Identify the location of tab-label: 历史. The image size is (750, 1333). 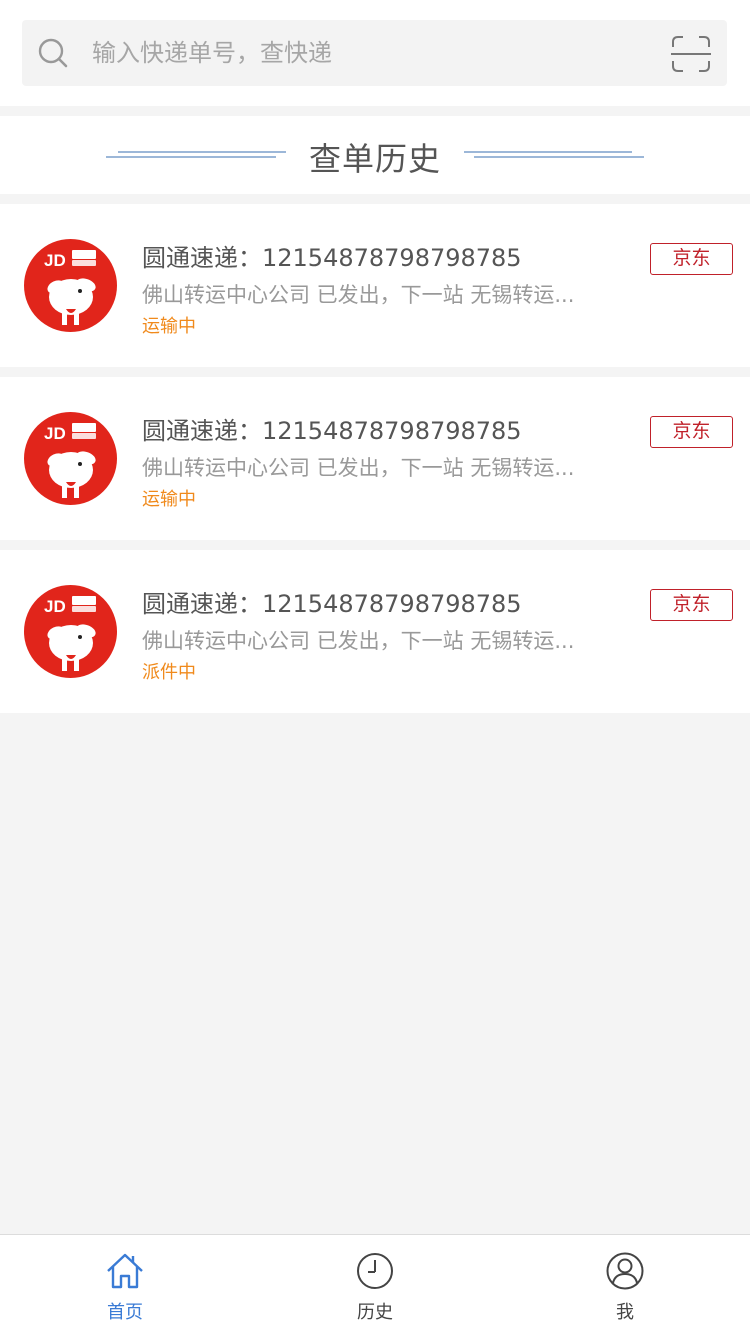
(375, 1312).